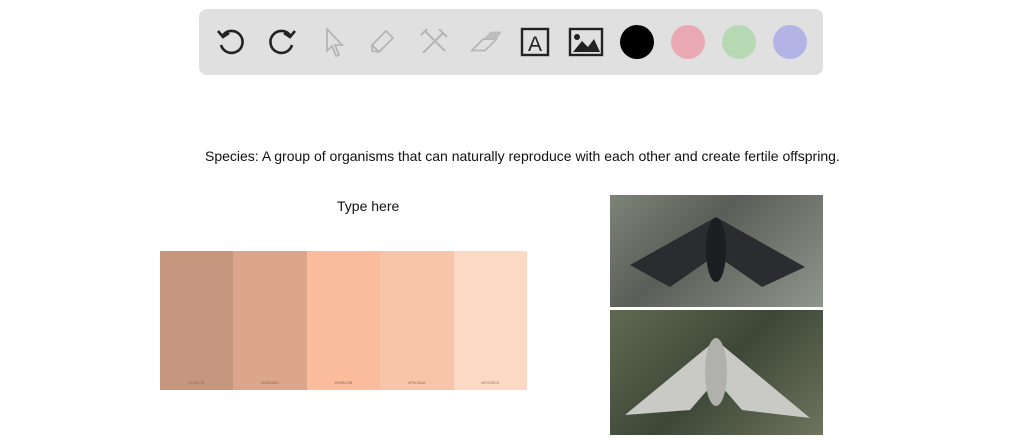 This screenshot has width=1024, height=444. Describe the element at coordinates (717, 378) in the screenshot. I see `light-moth-image` at that location.